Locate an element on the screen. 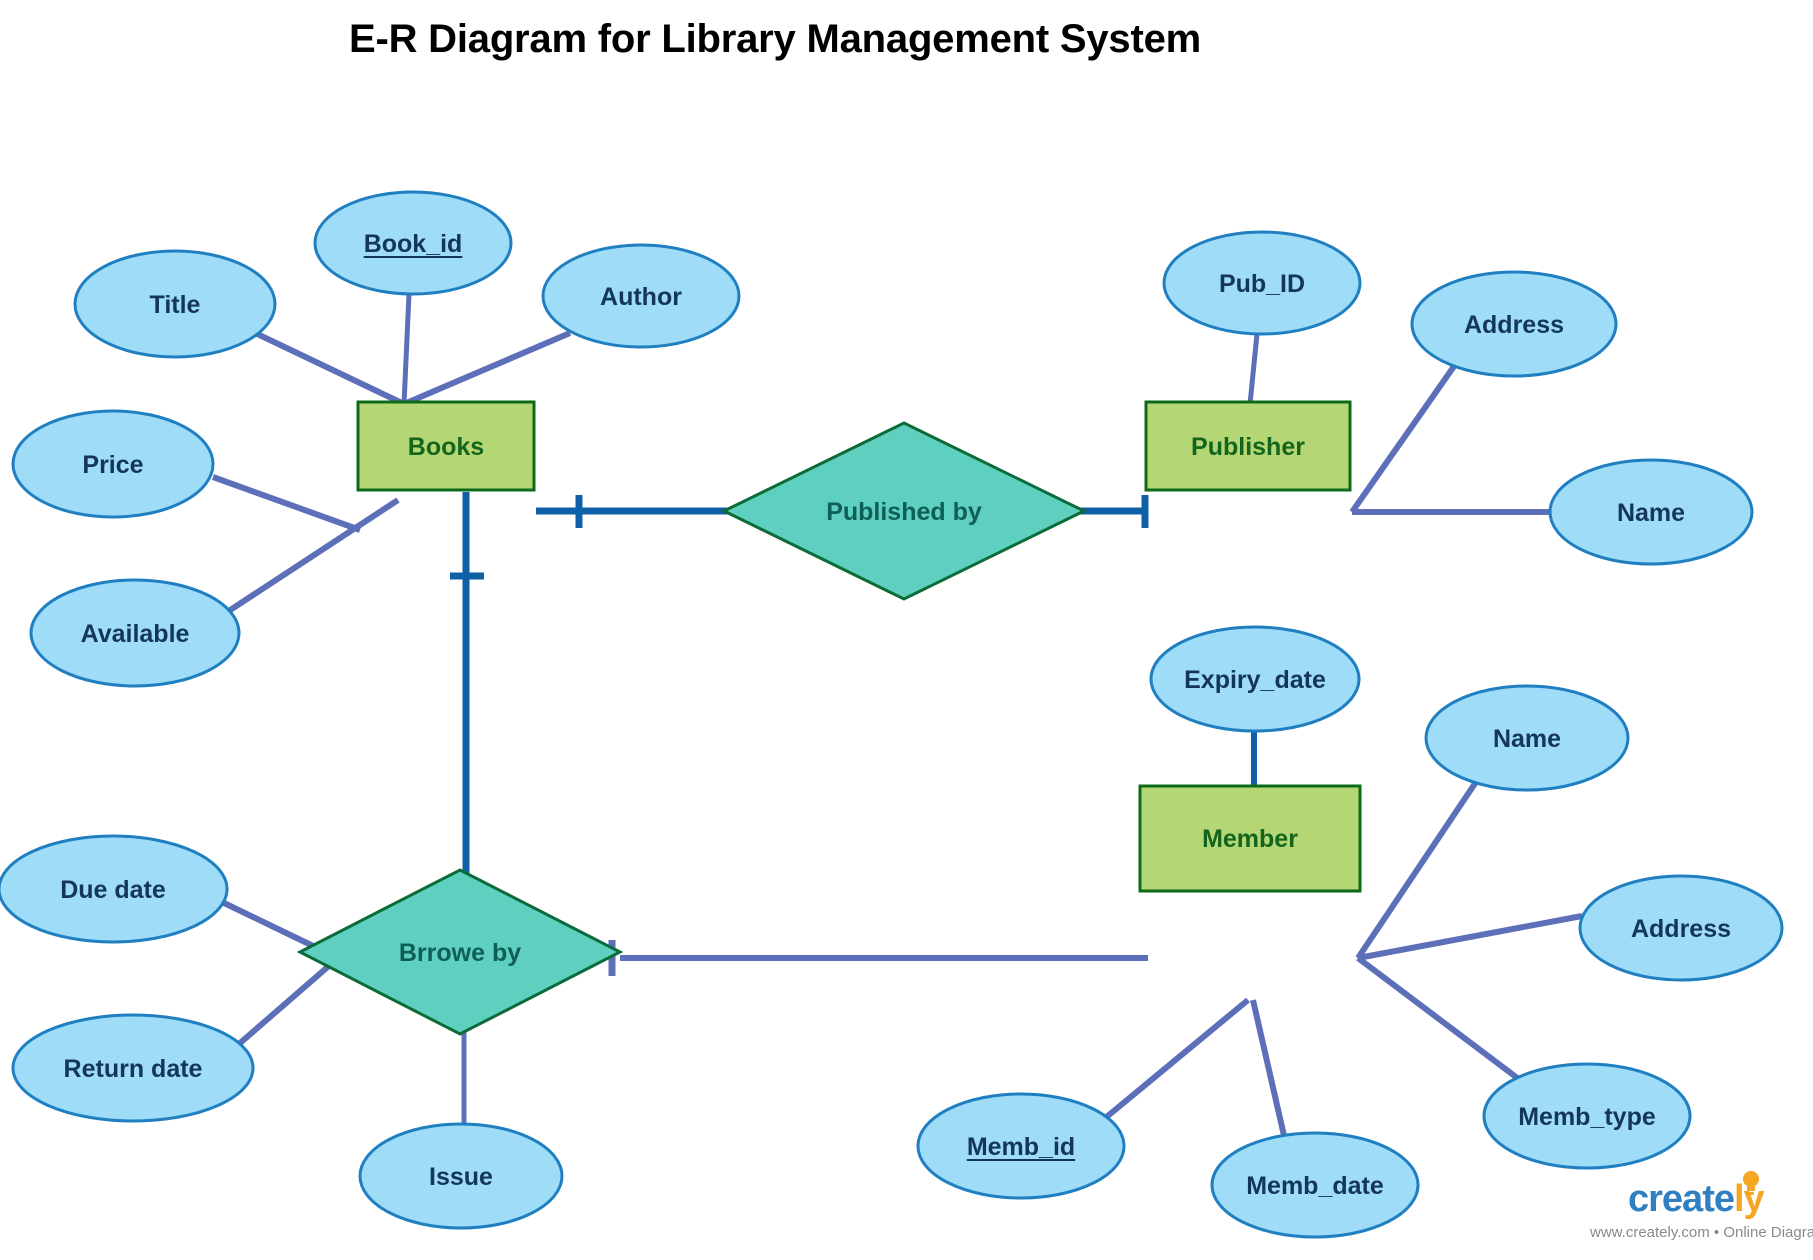  attribute-expiry-date is located at coordinates (1255, 679).